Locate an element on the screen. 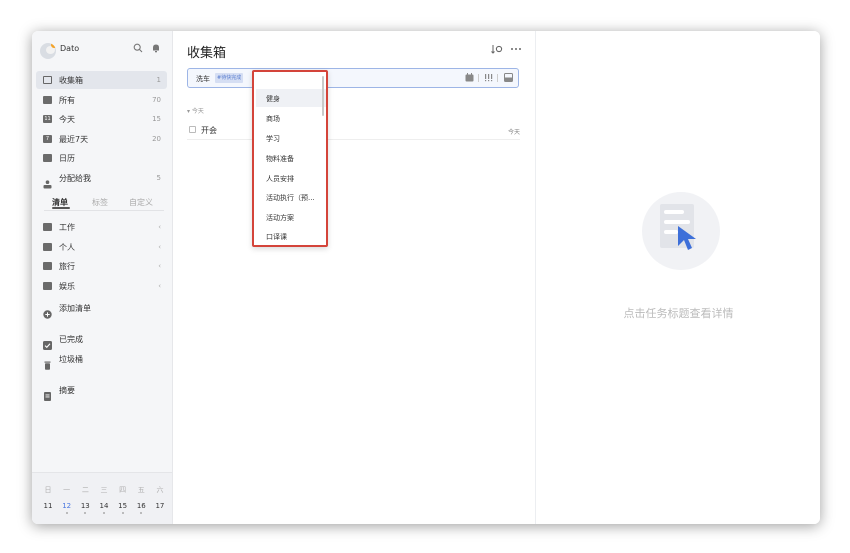  dropdown-item-label: 健身 is located at coordinates (273, 99).